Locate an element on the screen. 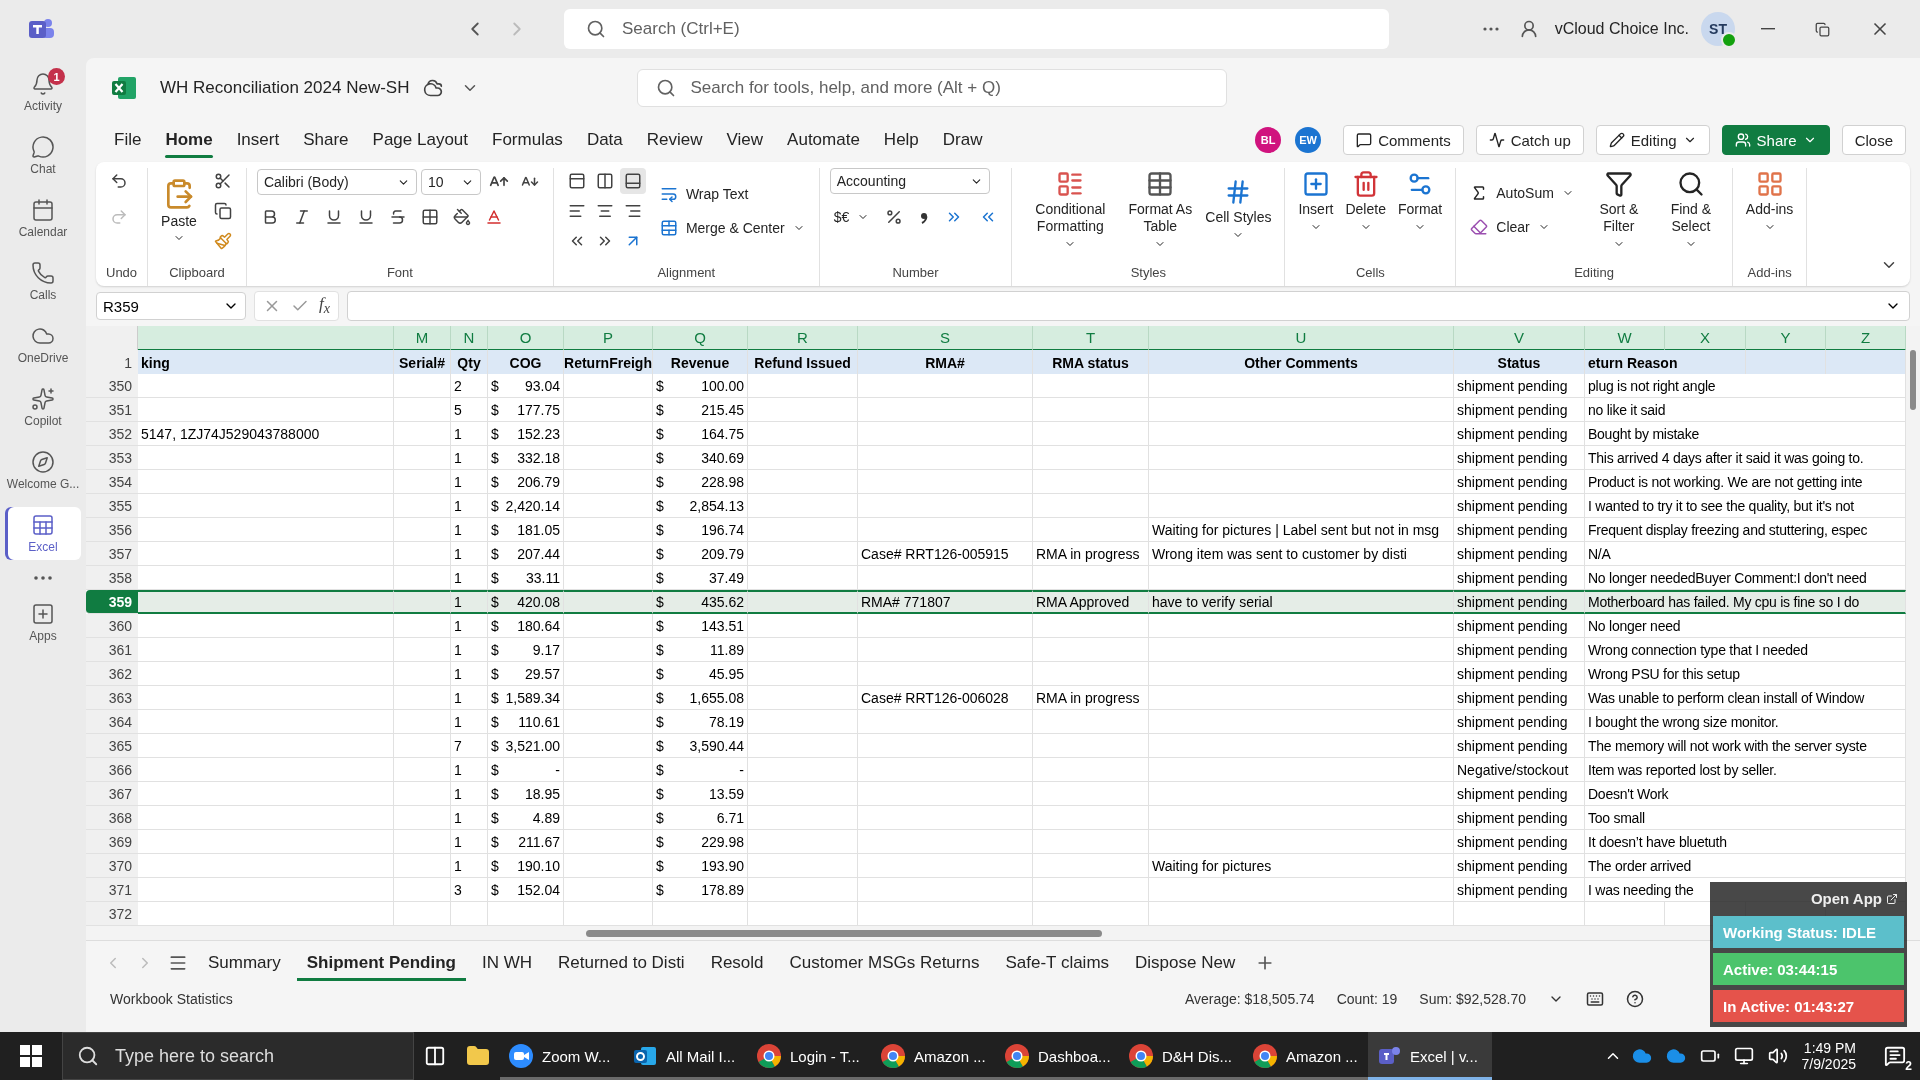  ribbon-tab: View is located at coordinates (745, 140).